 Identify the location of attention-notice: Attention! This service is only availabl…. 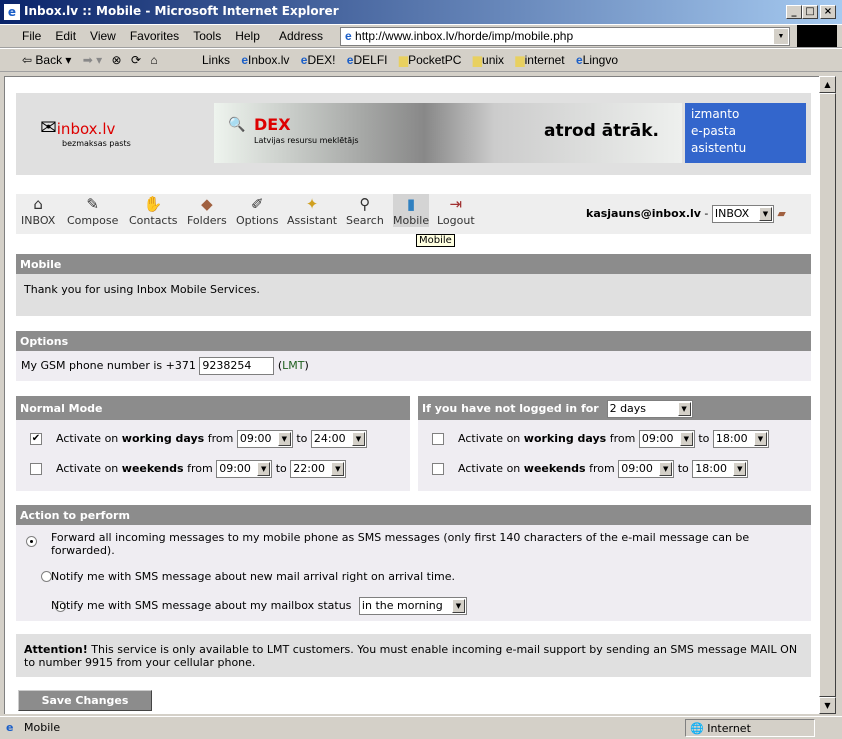
(413, 655).